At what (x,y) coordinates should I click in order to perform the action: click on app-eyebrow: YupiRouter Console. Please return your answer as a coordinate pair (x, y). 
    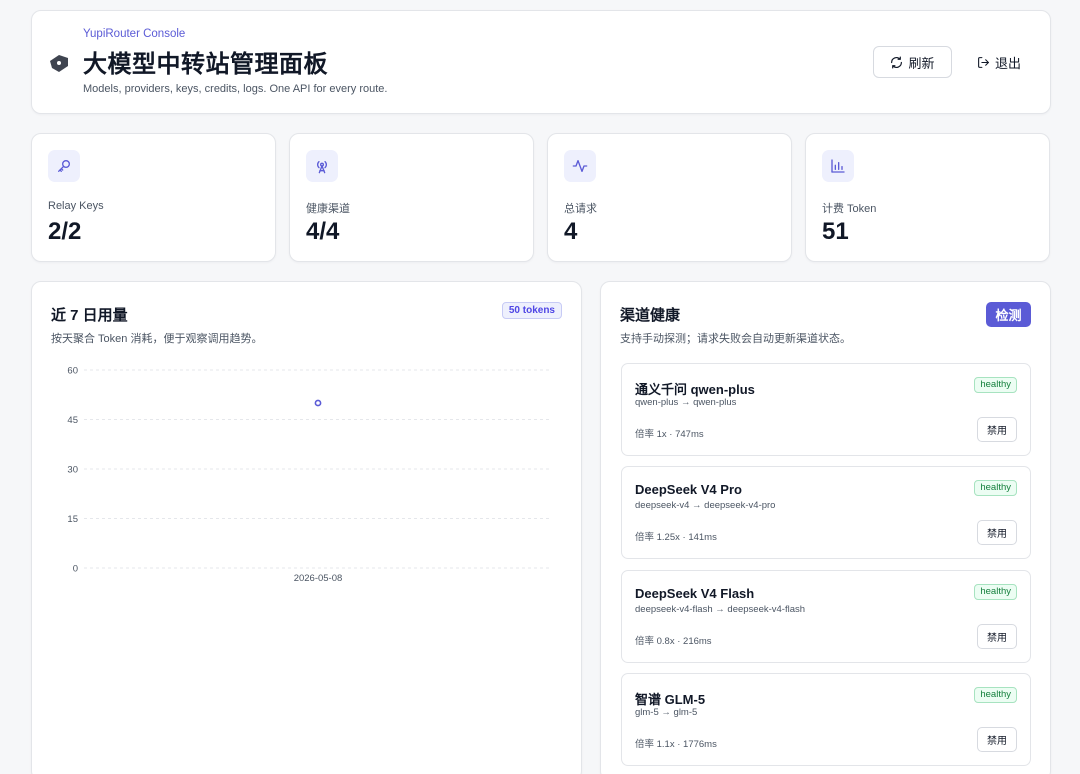
    Looking at the image, I should click on (134, 34).